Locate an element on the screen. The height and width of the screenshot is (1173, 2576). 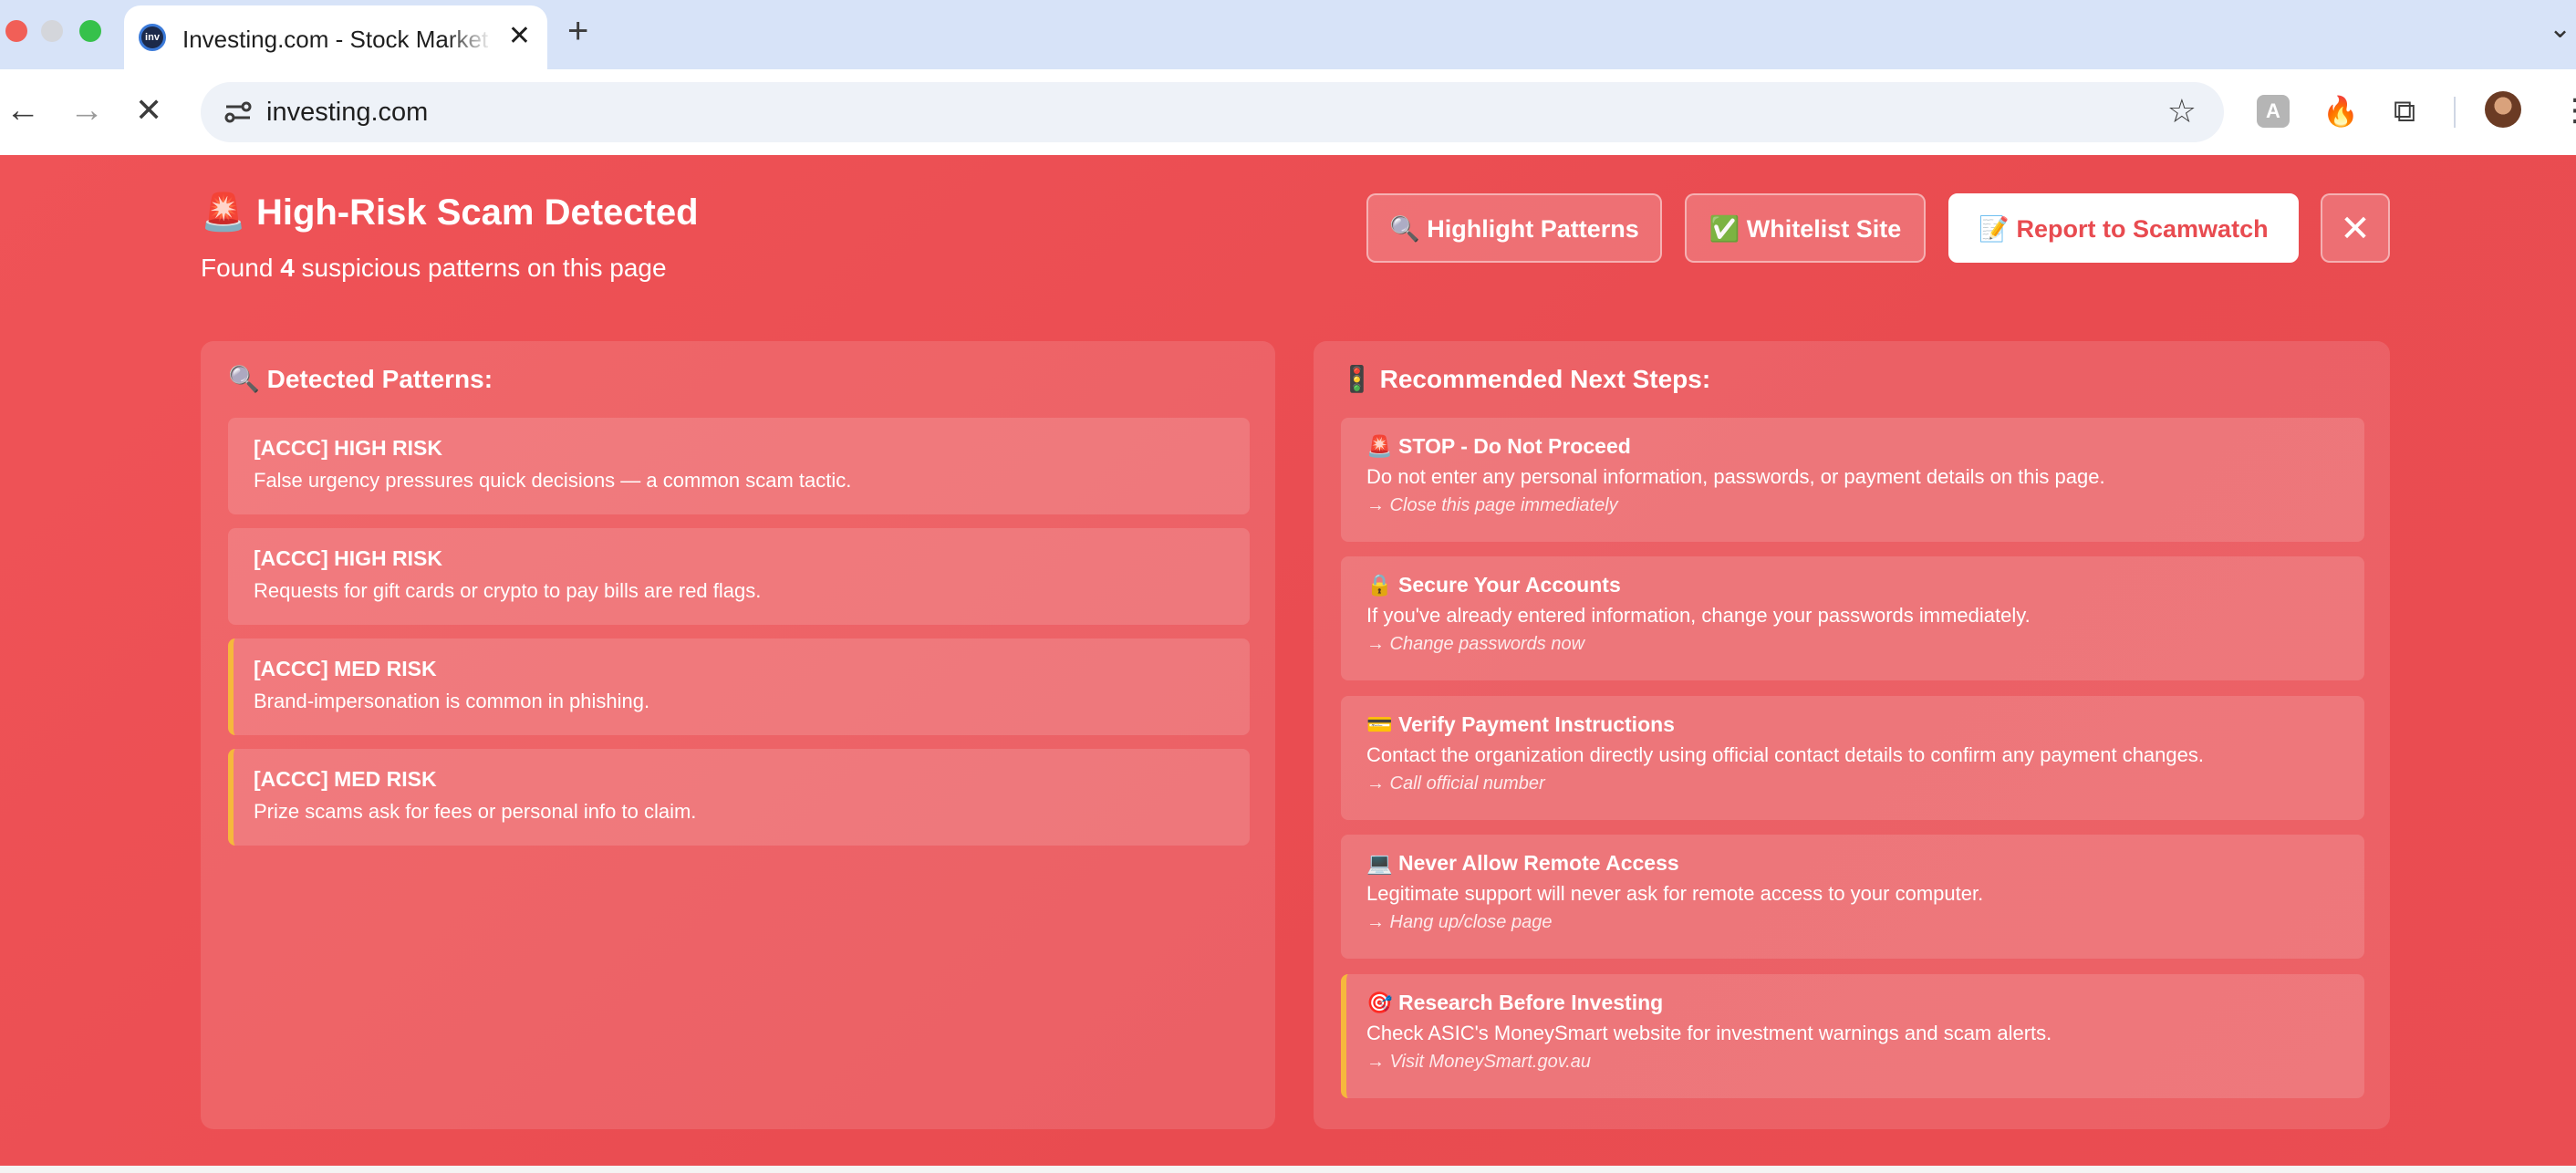
bookmark-star-icon: ☆ is located at coordinates (2182, 111).